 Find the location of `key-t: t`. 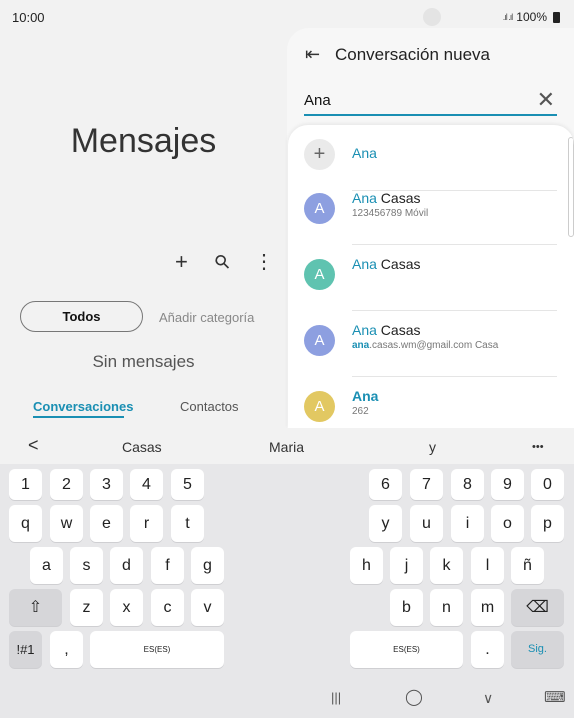

key-t: t is located at coordinates (187, 523).